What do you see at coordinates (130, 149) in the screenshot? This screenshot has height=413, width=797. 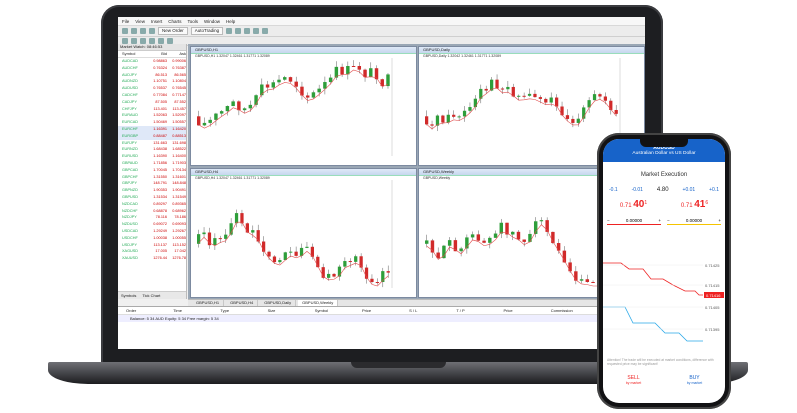 I see `cell-sym: EURNZD` at bounding box center [130, 149].